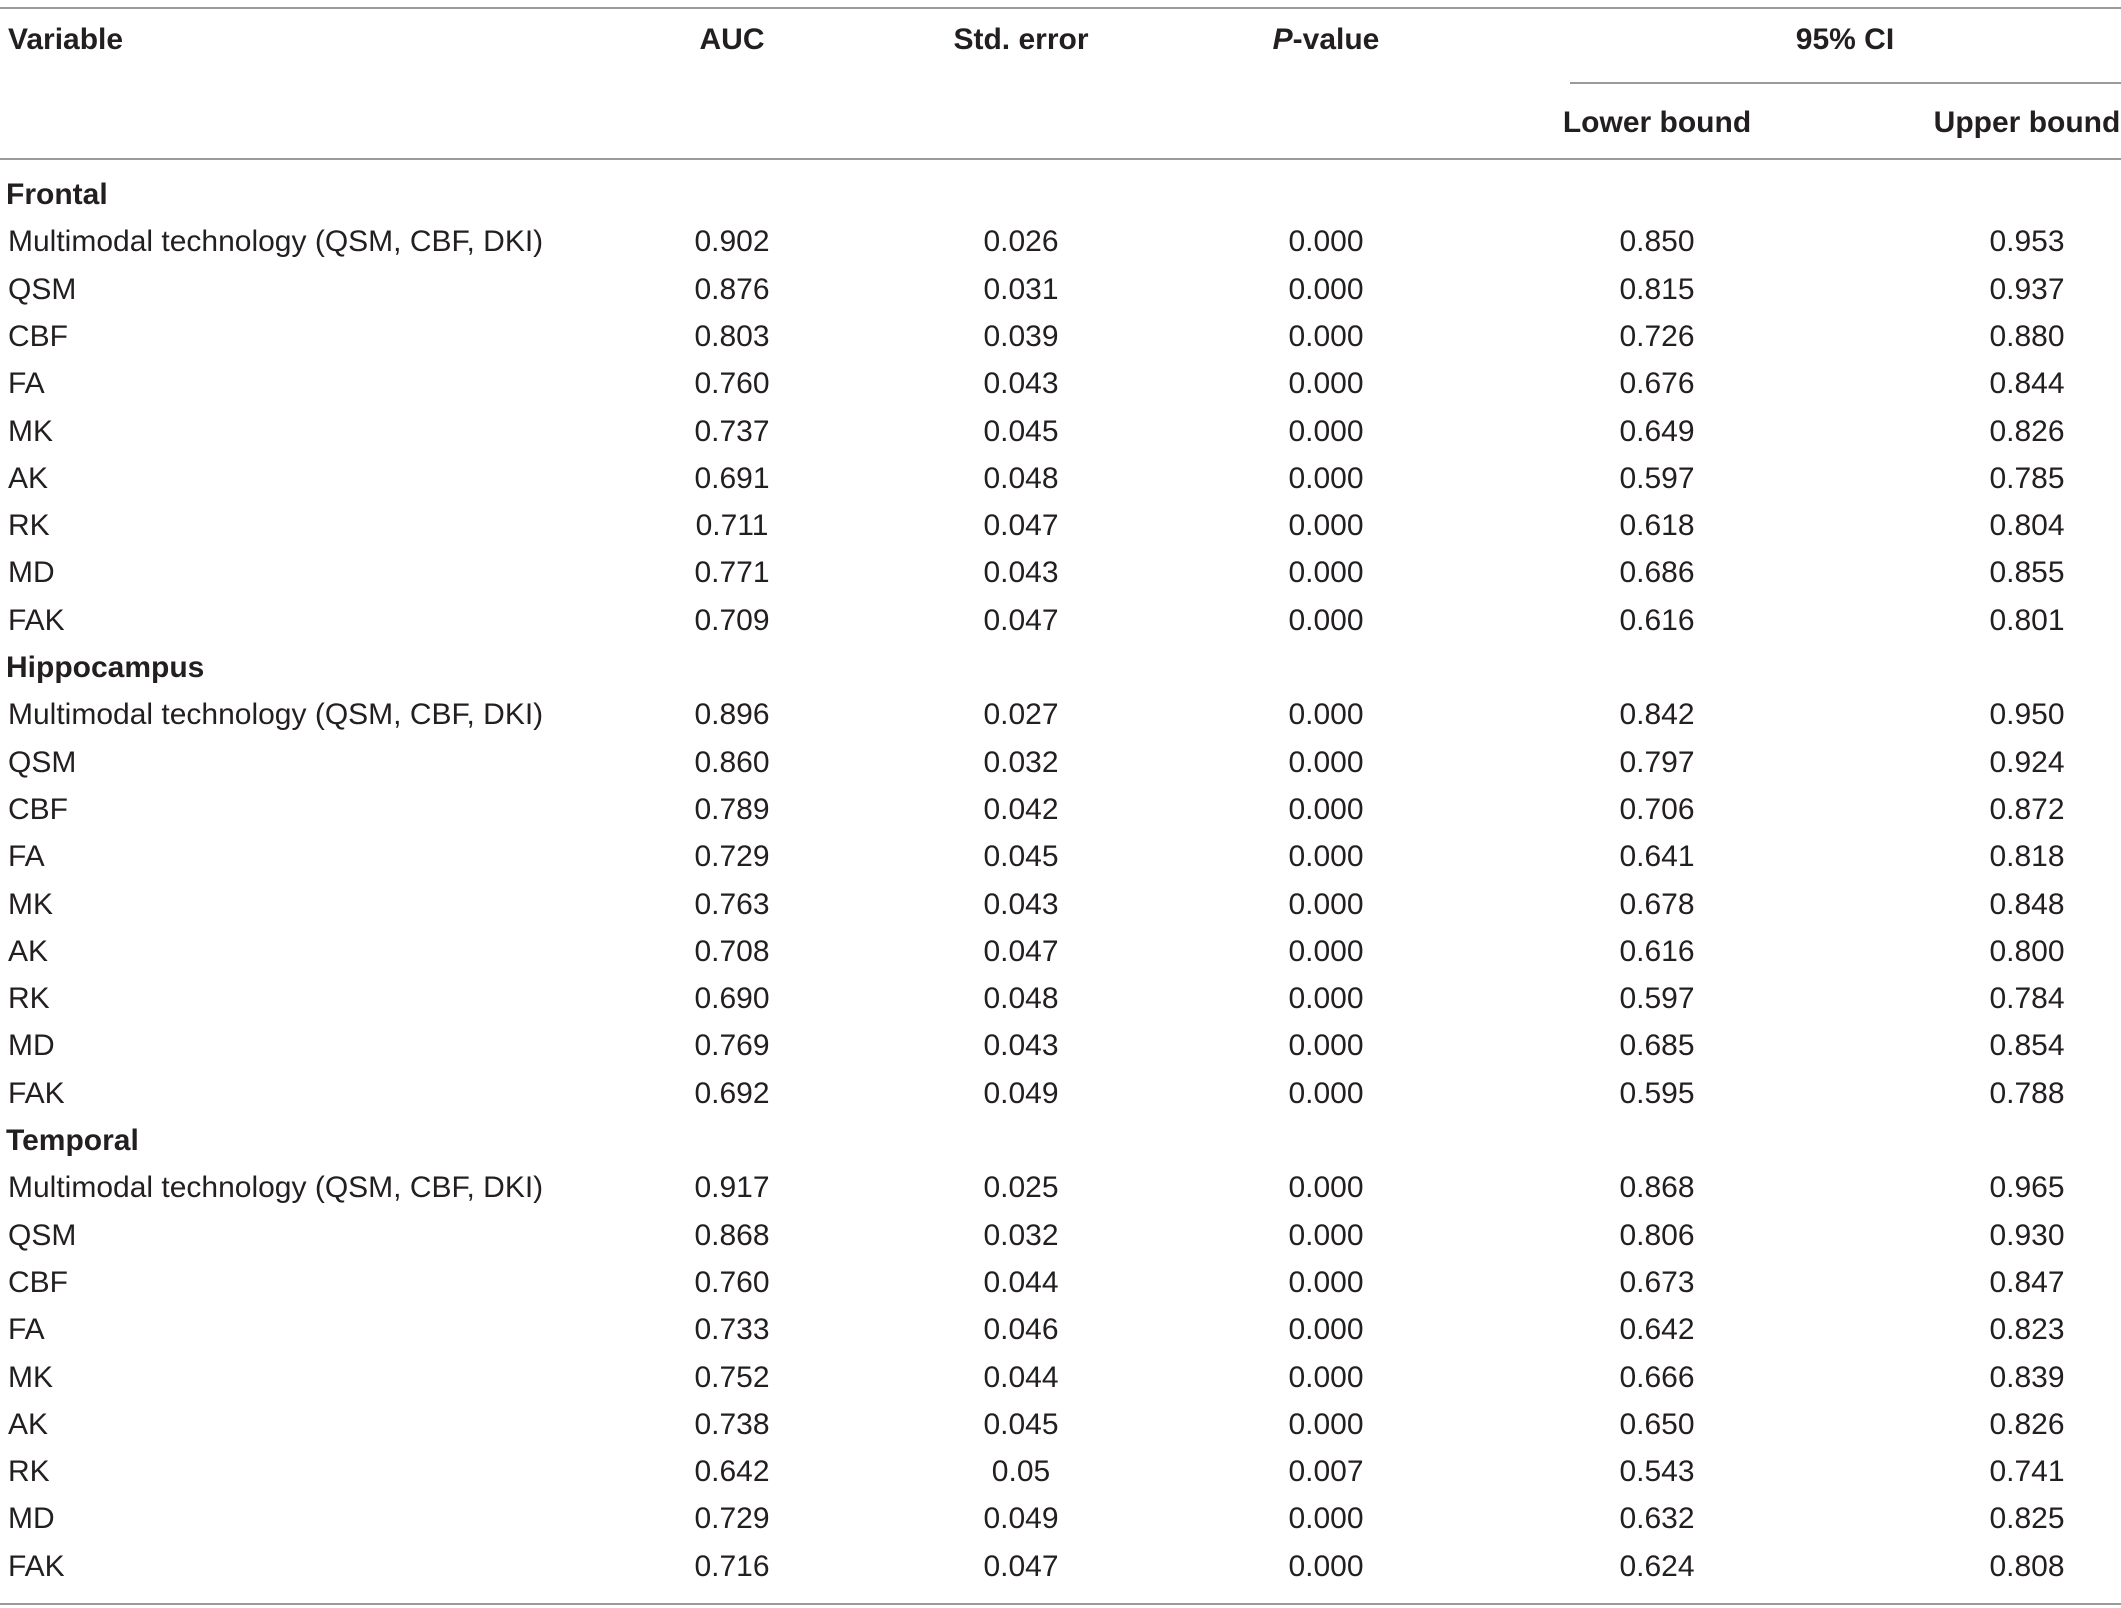 The image size is (2121, 1608). What do you see at coordinates (1657, 951) in the screenshot?
I see `cell-lower-bound: 0.616` at bounding box center [1657, 951].